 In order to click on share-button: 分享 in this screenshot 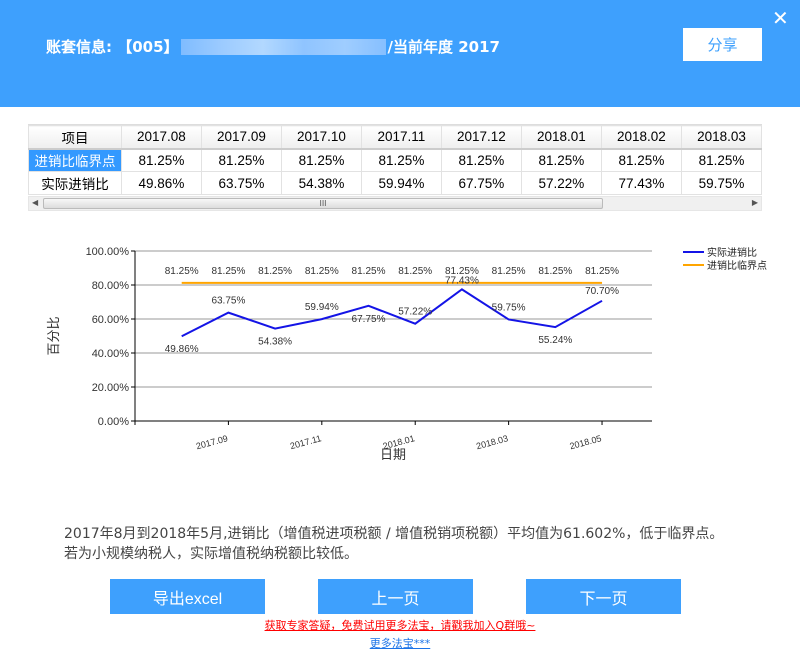, I will do `click(722, 44)`.